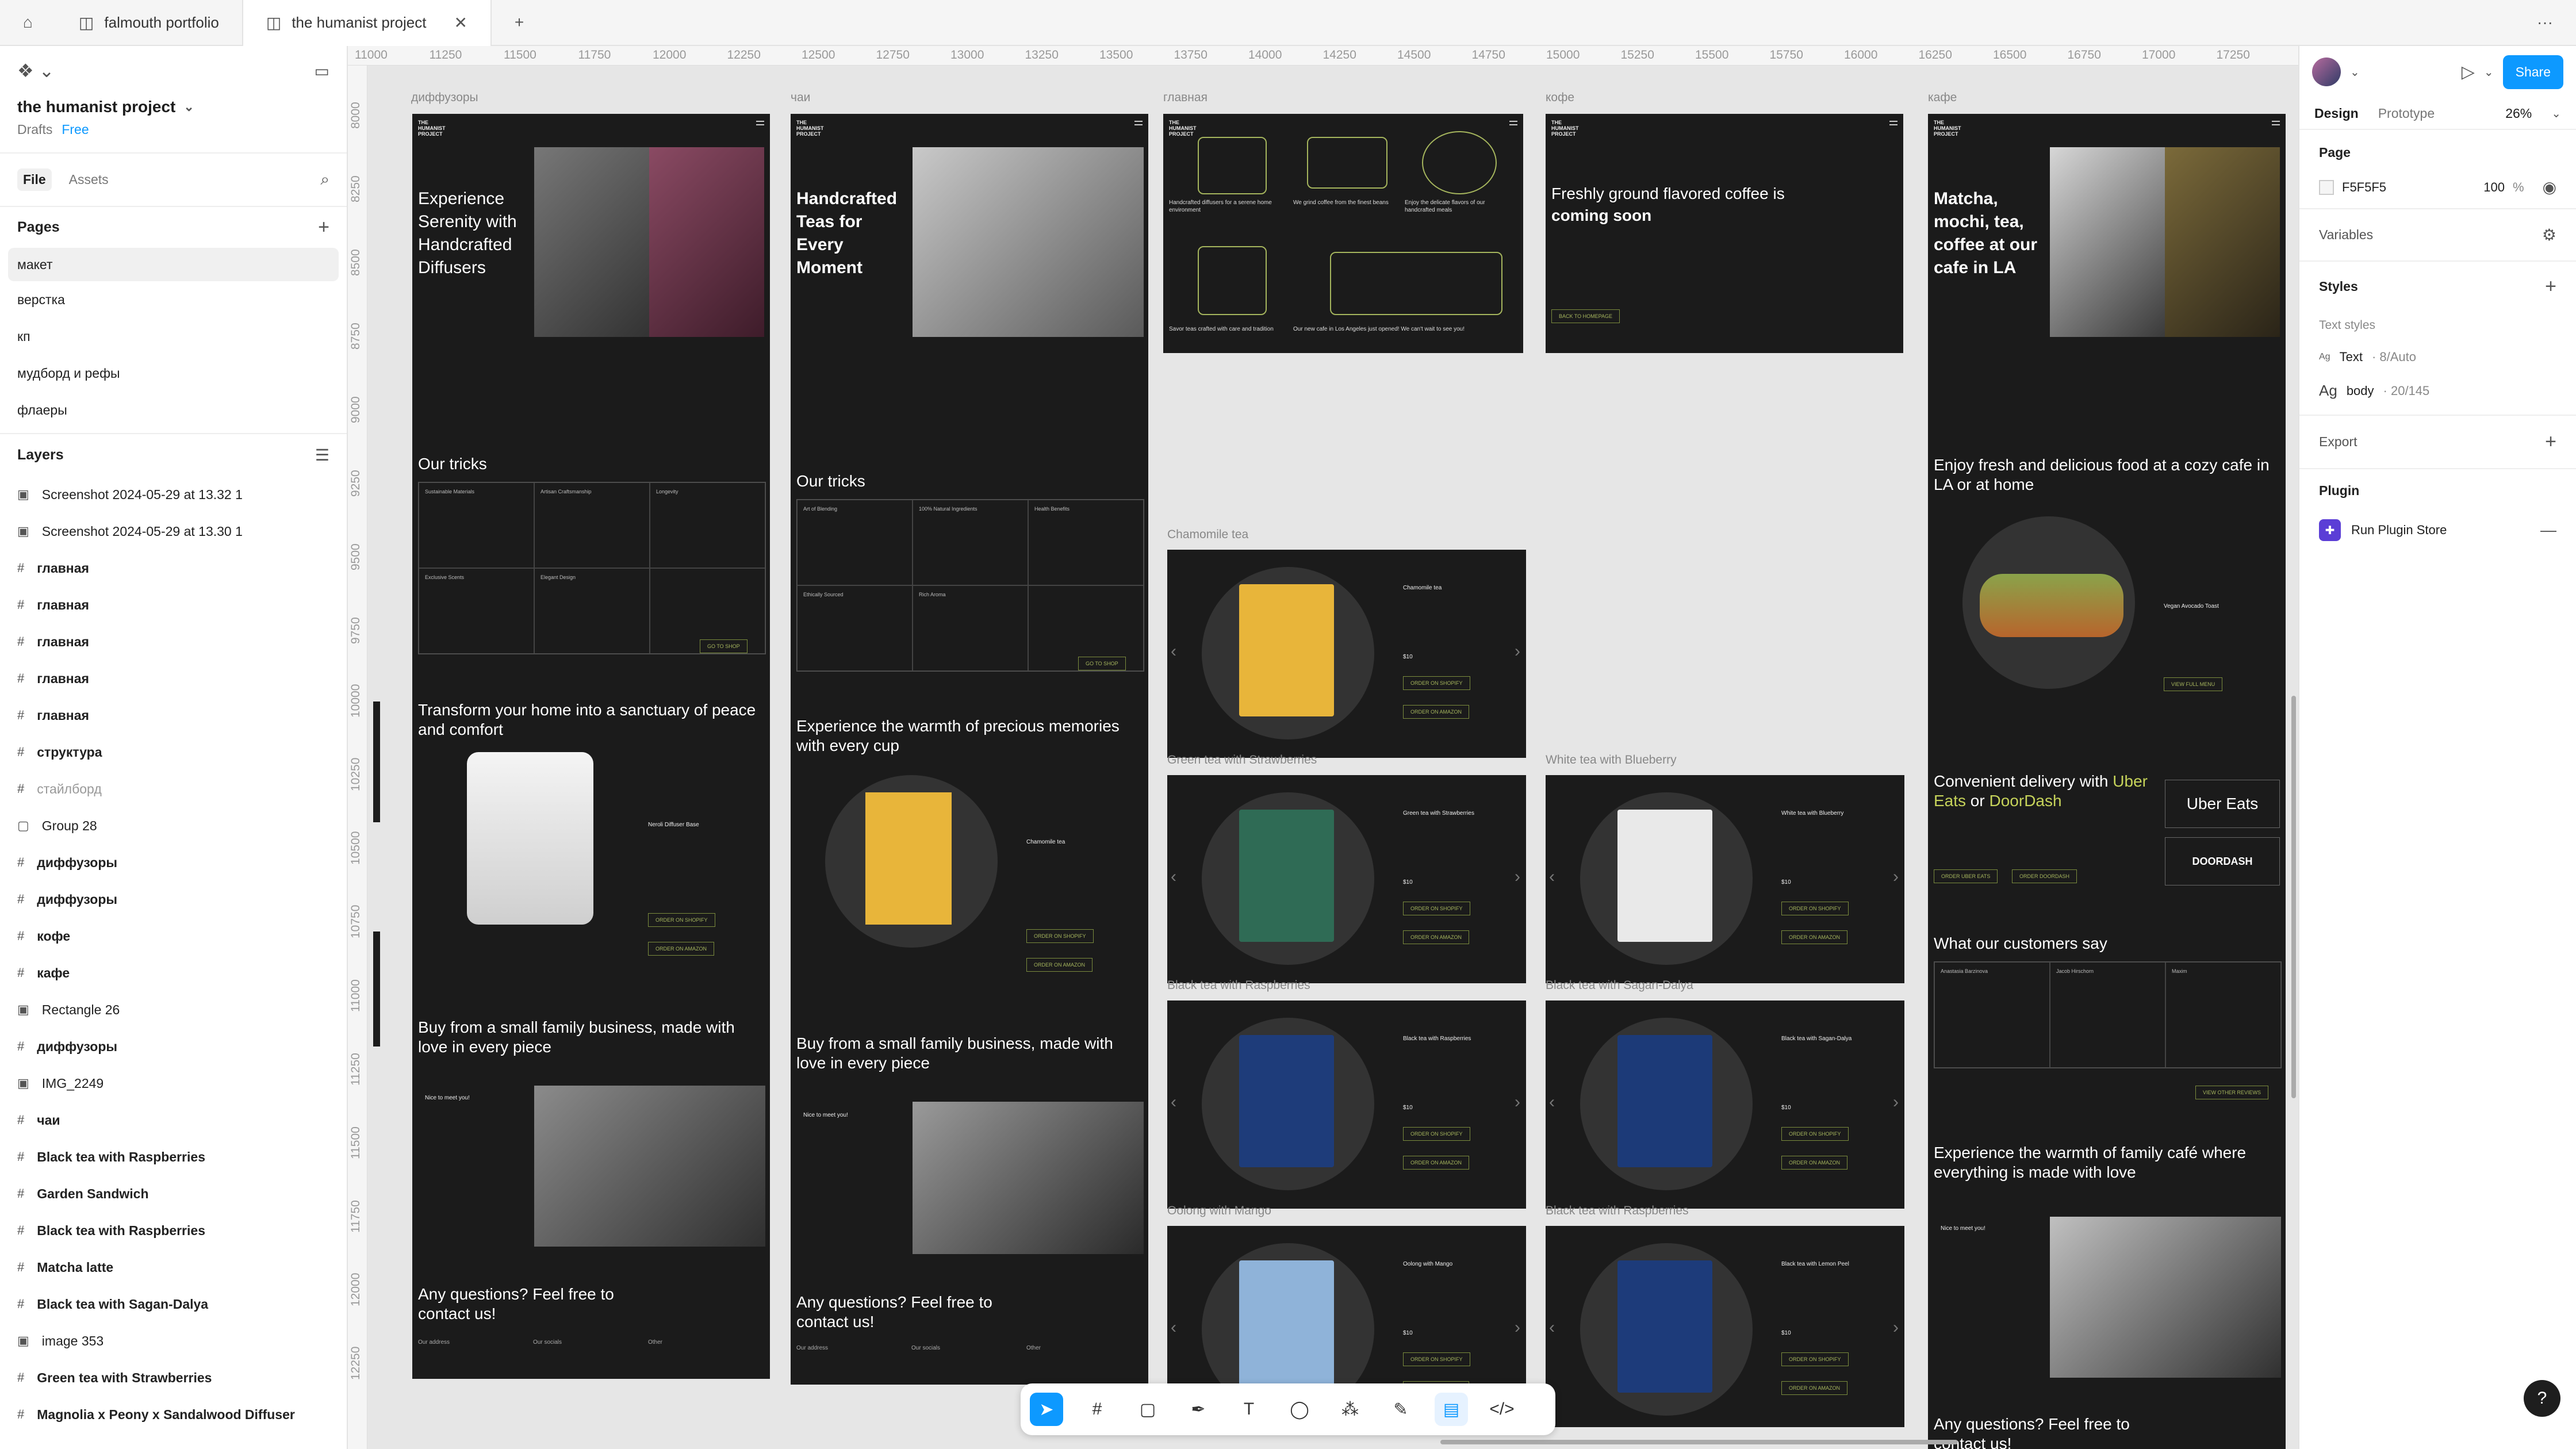 Image resolution: width=2576 pixels, height=1449 pixels. Describe the element at coordinates (173, 1414) in the screenshot. I see `layer-item: # Magnolia x Peony x Sandalwood Diffuser` at that location.